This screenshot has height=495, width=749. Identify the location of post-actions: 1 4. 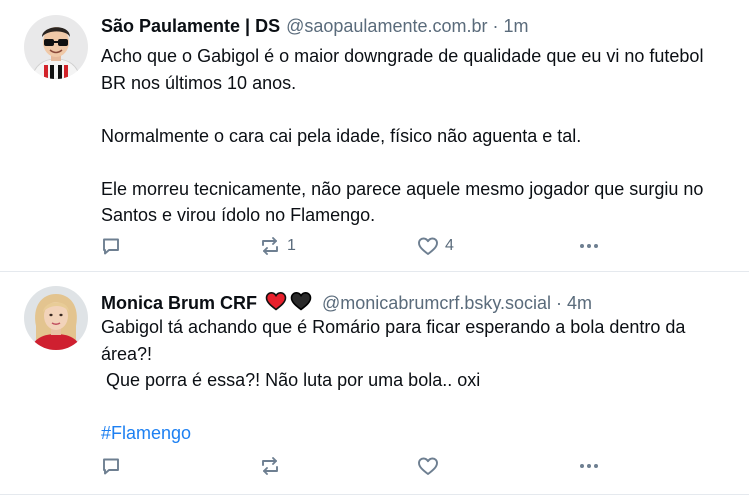
(361, 246).